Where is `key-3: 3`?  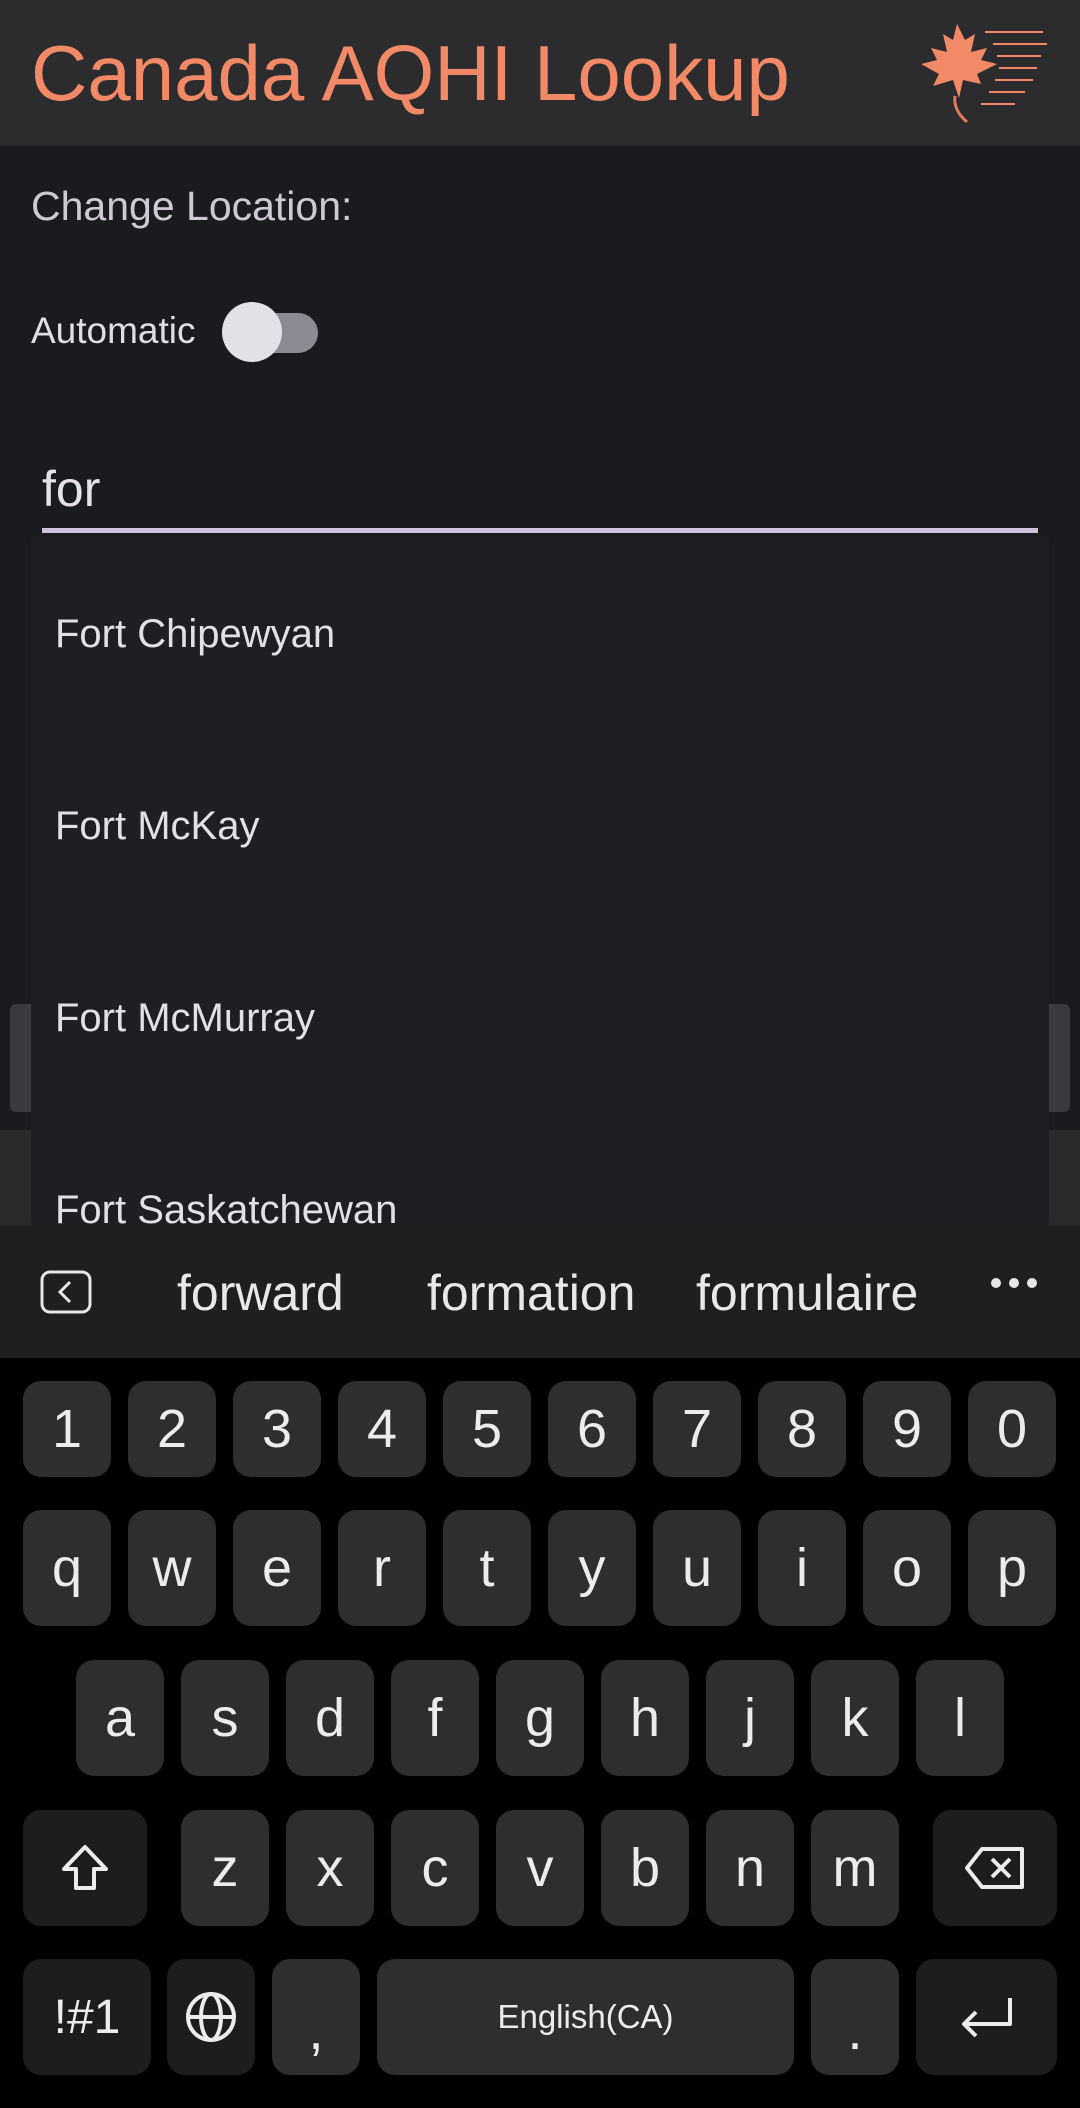
key-3: 3 is located at coordinates (277, 1429).